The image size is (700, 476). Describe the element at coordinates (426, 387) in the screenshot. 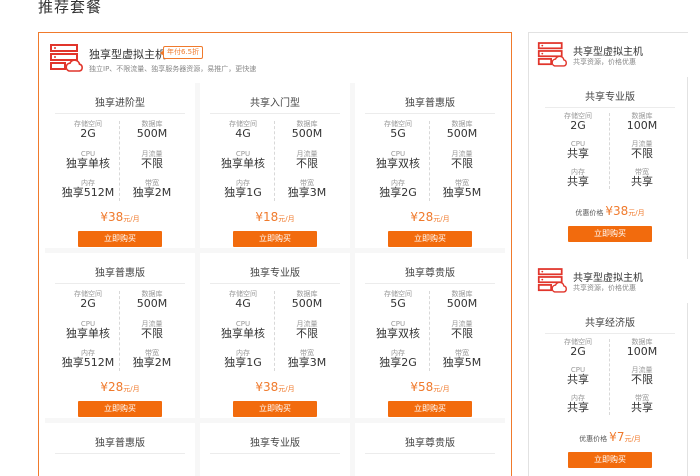

I see `price-amount: 58` at that location.